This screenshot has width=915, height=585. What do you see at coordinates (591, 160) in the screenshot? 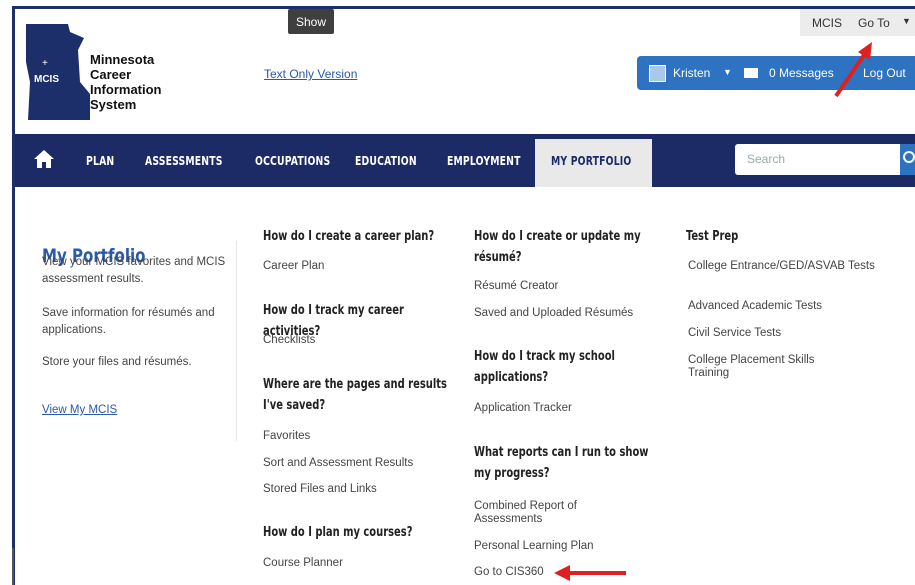
I see `nav-my-portfolio: MY PORTFOLIO` at bounding box center [591, 160].